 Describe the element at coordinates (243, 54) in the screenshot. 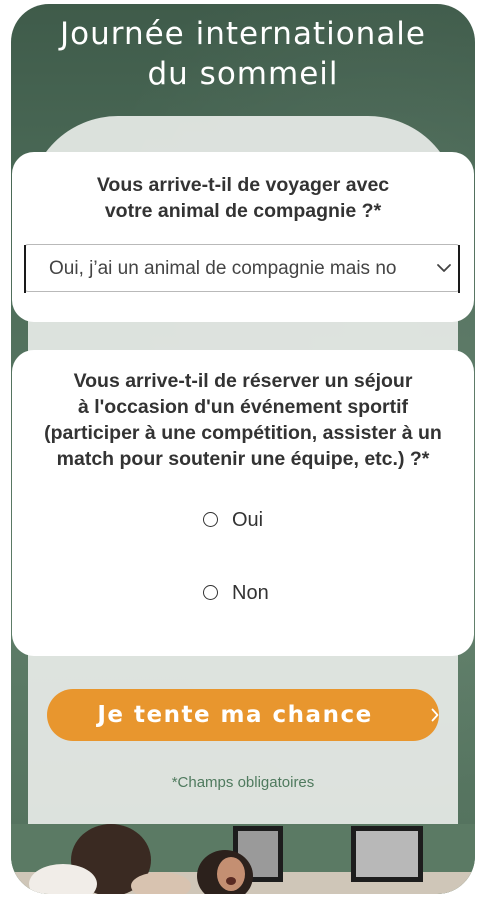

I see `page-title: Journée internationale du sommeil` at that location.